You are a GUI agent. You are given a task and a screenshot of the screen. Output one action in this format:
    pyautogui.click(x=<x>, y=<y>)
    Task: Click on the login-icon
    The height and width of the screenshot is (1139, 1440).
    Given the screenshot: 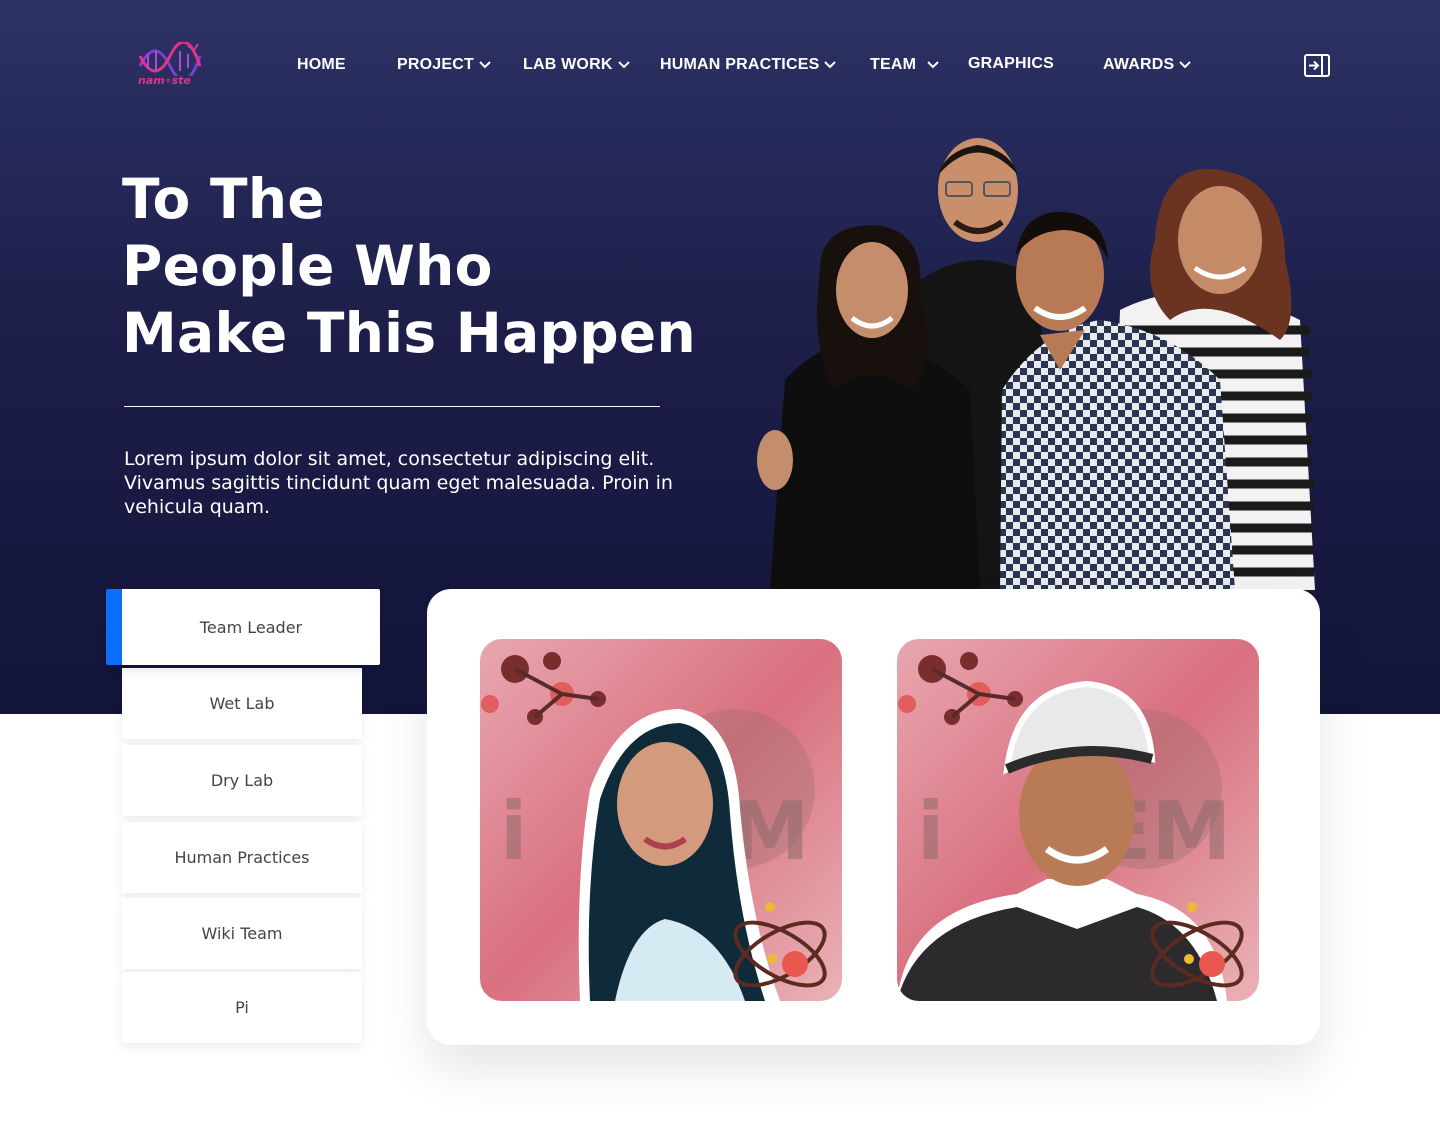 What is the action you would take?
    pyautogui.click(x=1317, y=66)
    